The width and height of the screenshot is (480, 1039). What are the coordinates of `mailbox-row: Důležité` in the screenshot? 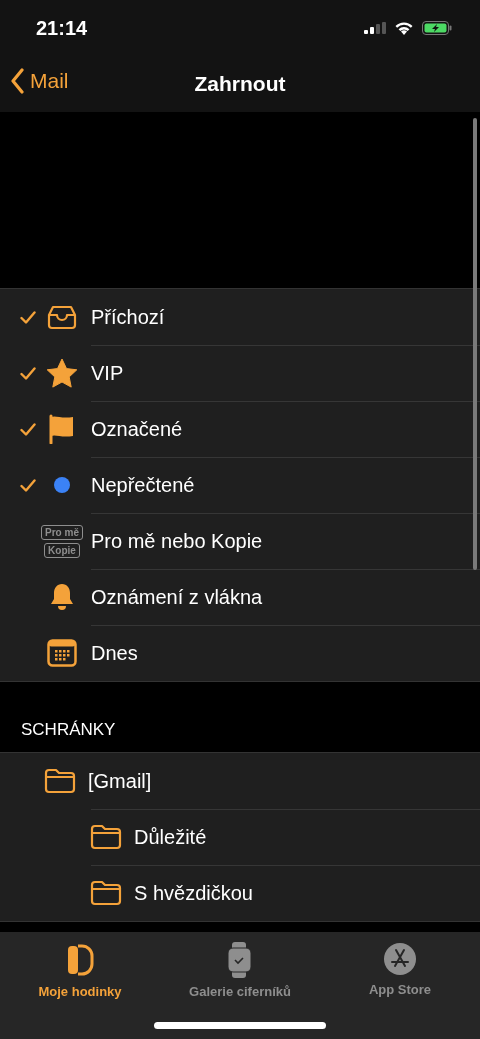 It's located at (240, 837).